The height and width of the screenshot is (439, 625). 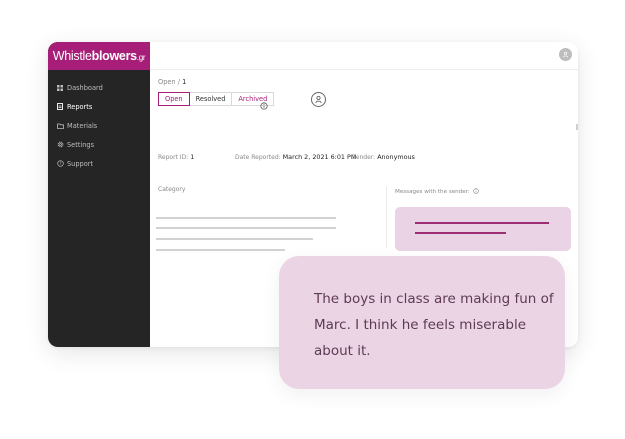 I want to click on help-icon: ?, so click(x=62, y=163).